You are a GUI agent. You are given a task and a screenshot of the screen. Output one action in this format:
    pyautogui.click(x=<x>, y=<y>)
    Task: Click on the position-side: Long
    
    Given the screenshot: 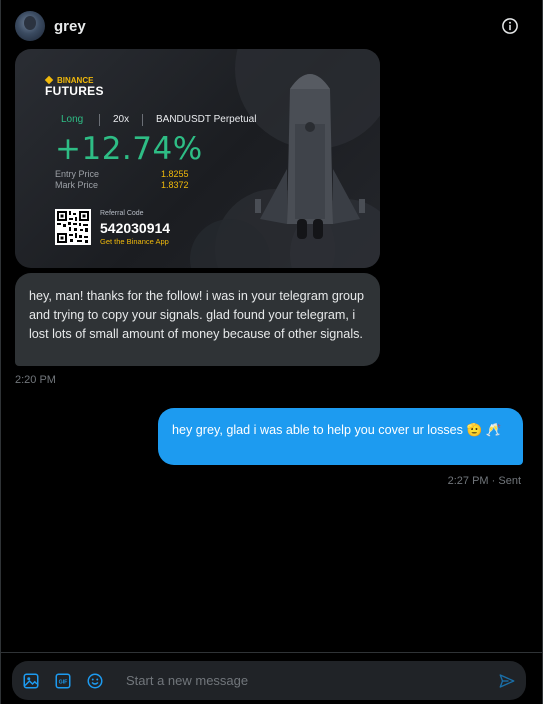 What is the action you would take?
    pyautogui.click(x=72, y=119)
    